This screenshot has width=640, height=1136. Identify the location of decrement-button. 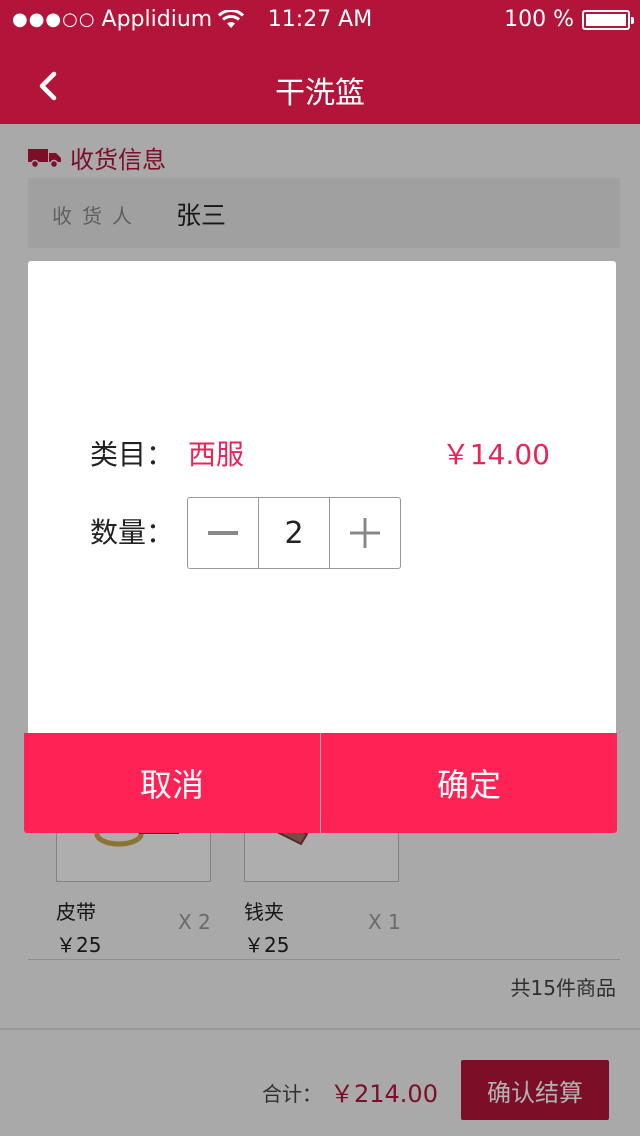
(223, 533).